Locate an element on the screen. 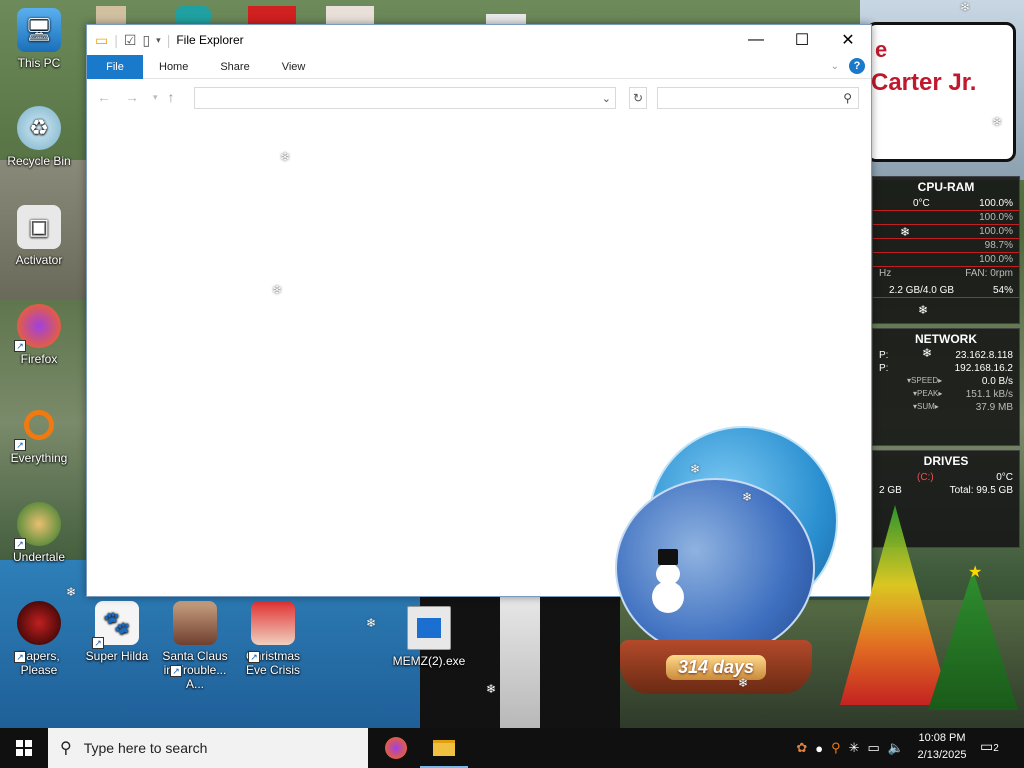  desktop-icon-christmas-eve-crisis: ↗ Christmas Eve Crisis is located at coordinates (273, 639).